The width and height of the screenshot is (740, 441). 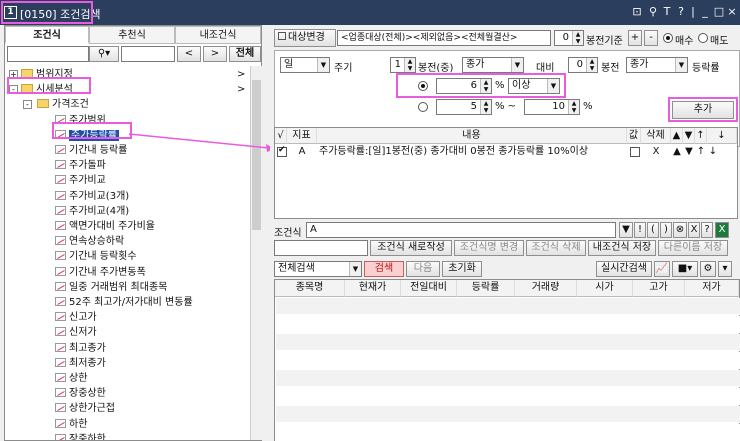 I want to click on search-input, so click(x=48, y=54).